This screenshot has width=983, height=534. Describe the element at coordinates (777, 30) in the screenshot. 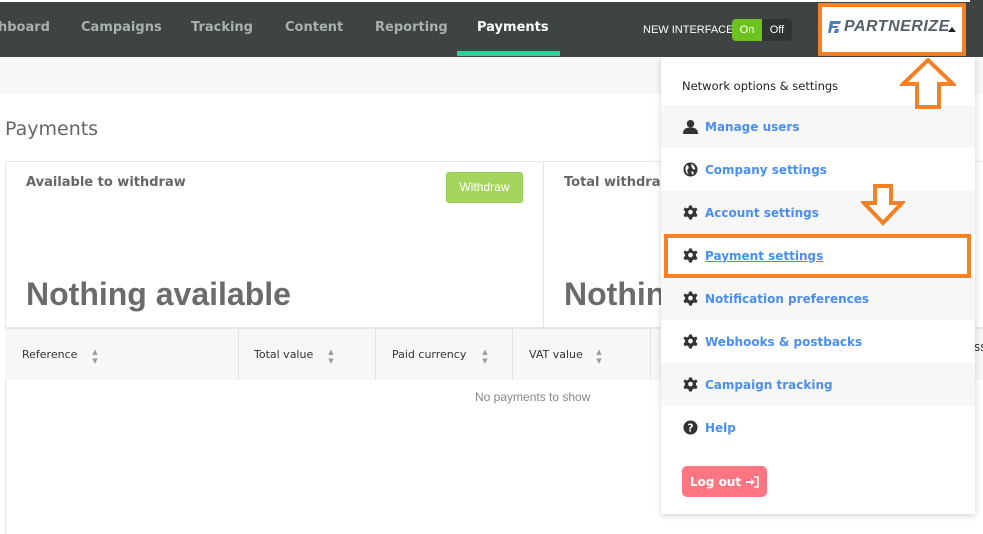

I see `toggle-off: Off` at that location.